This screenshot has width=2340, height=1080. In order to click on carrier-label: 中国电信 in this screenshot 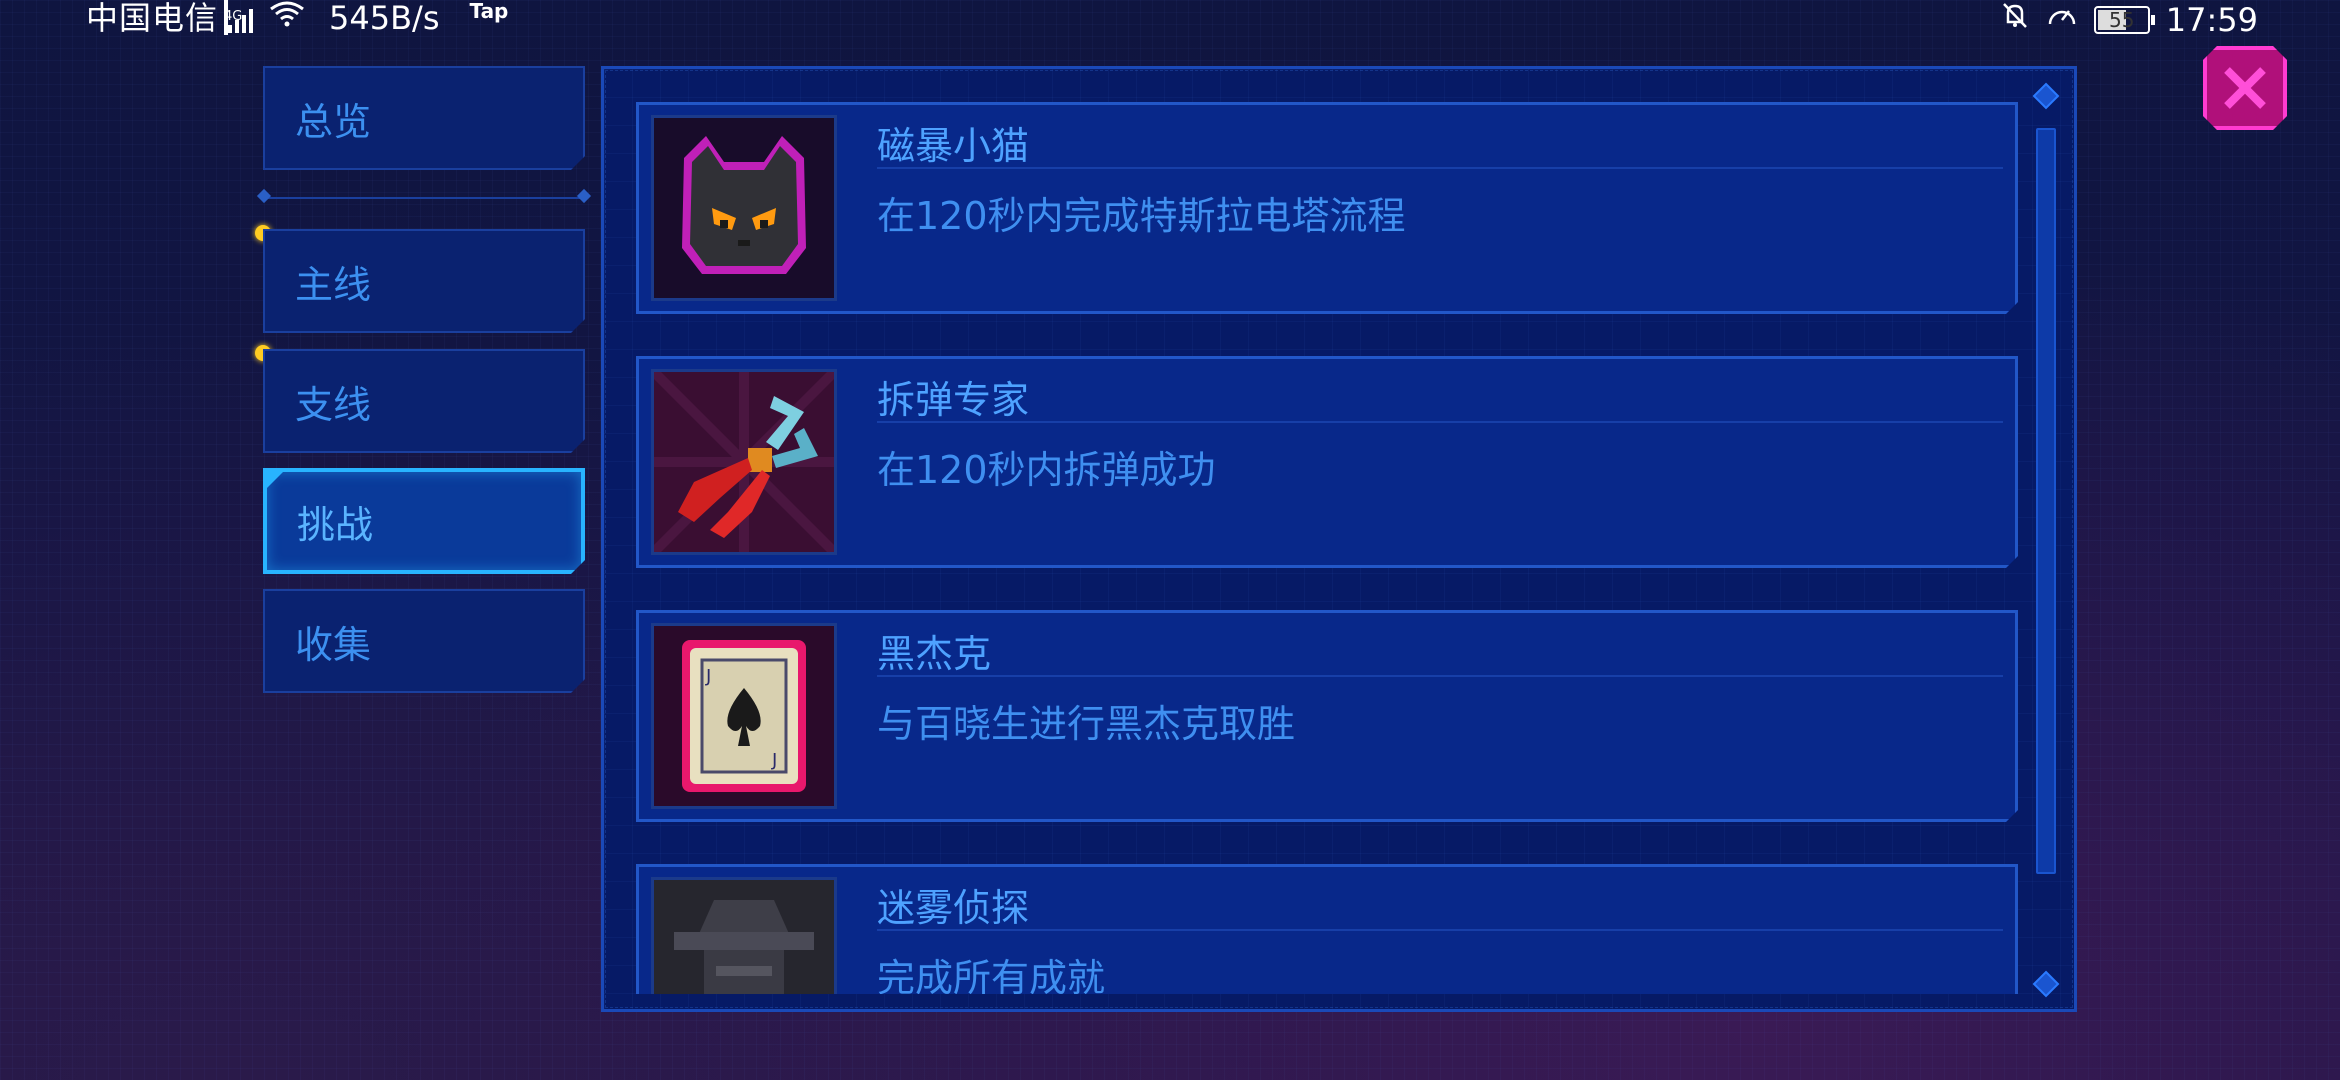, I will do `click(152, 18)`.